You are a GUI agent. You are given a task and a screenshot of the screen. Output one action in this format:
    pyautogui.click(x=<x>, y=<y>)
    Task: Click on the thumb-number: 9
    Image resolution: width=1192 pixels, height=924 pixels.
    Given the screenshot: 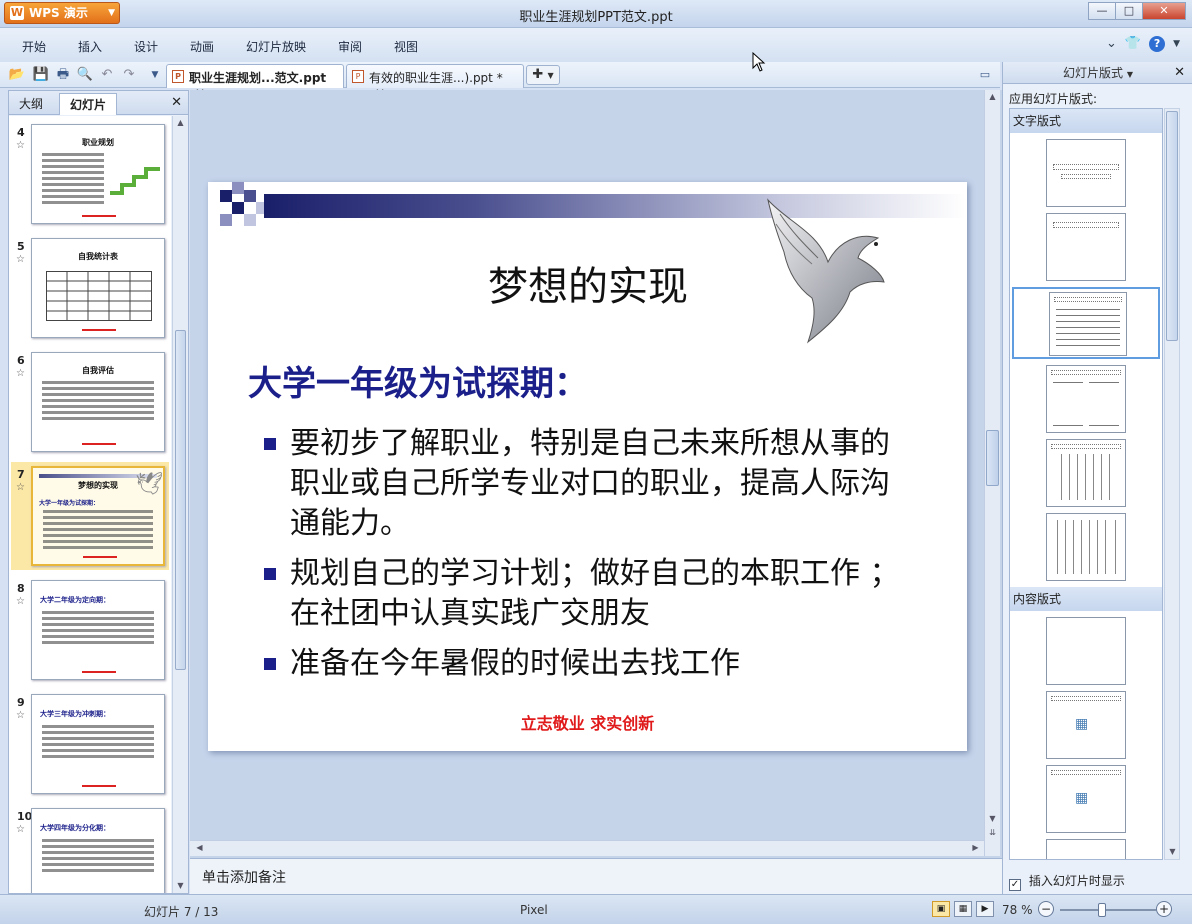 What is the action you would take?
    pyautogui.click(x=21, y=702)
    